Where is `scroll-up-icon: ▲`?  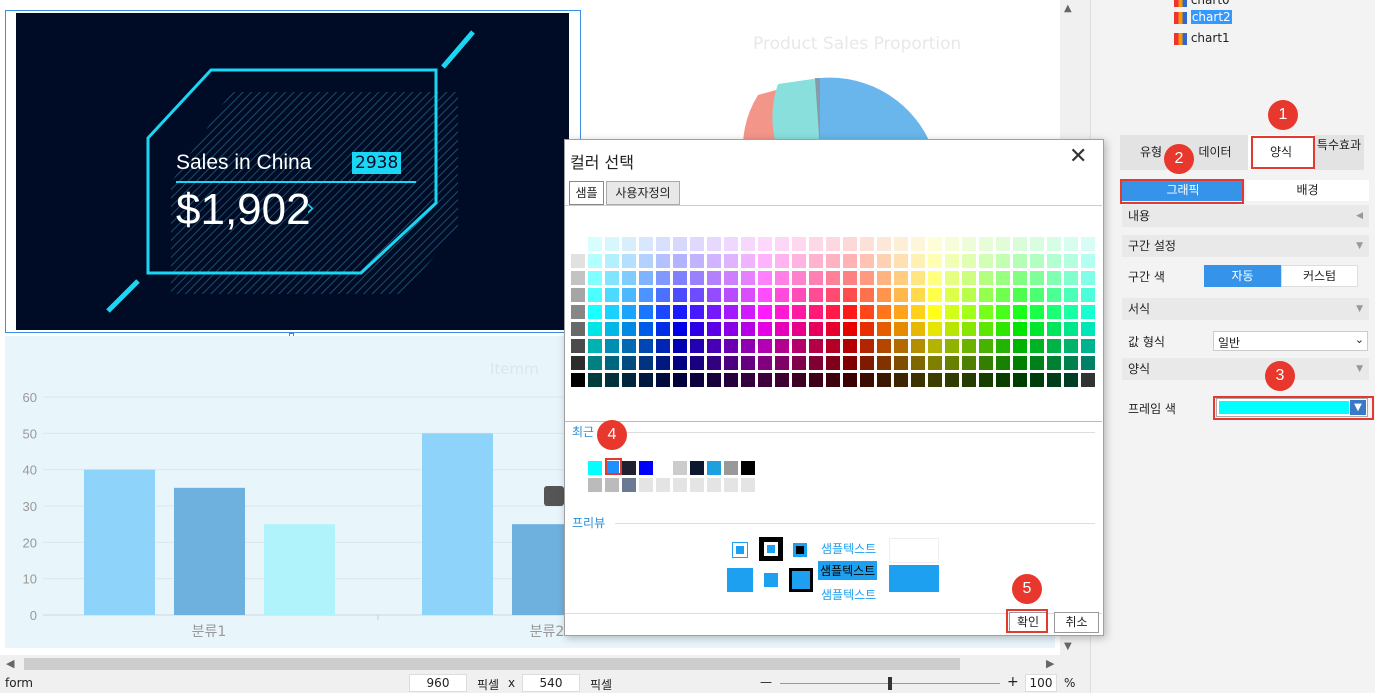
scroll-up-icon: ▲ is located at coordinates (1068, 8).